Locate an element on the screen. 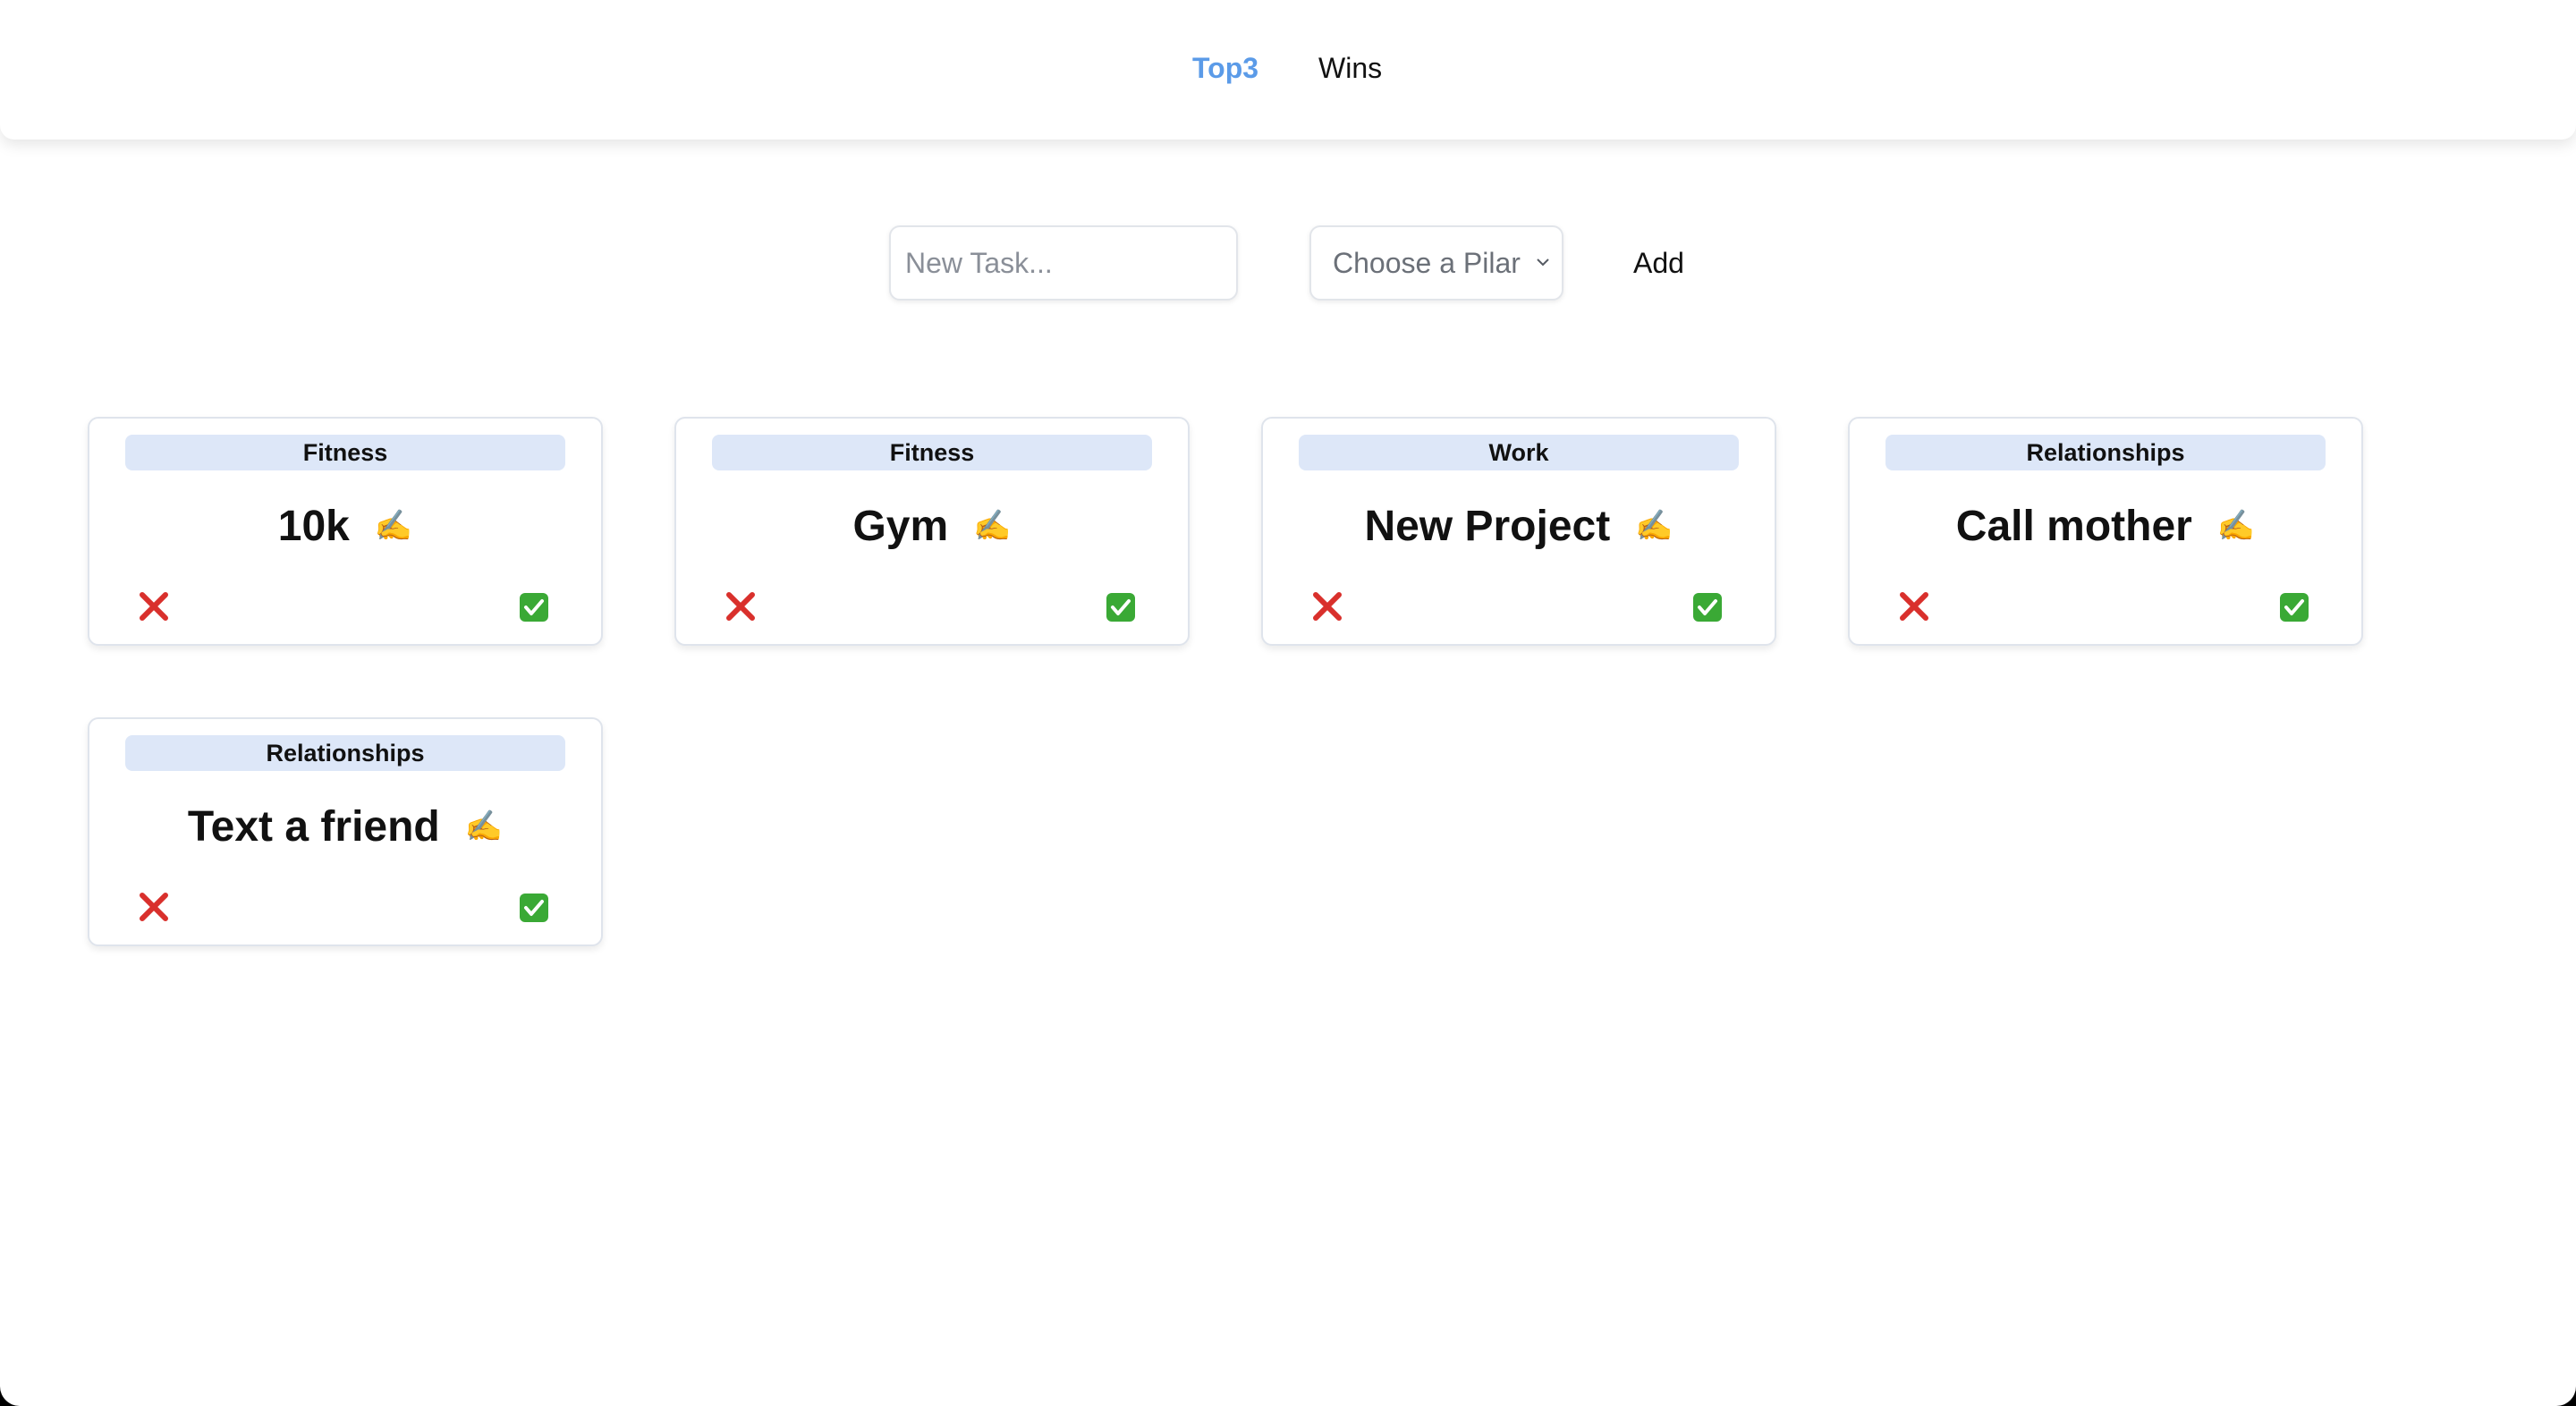 This screenshot has height=1406, width=2576. task-card: Fitness Gym ✍️ is located at coordinates (932, 532).